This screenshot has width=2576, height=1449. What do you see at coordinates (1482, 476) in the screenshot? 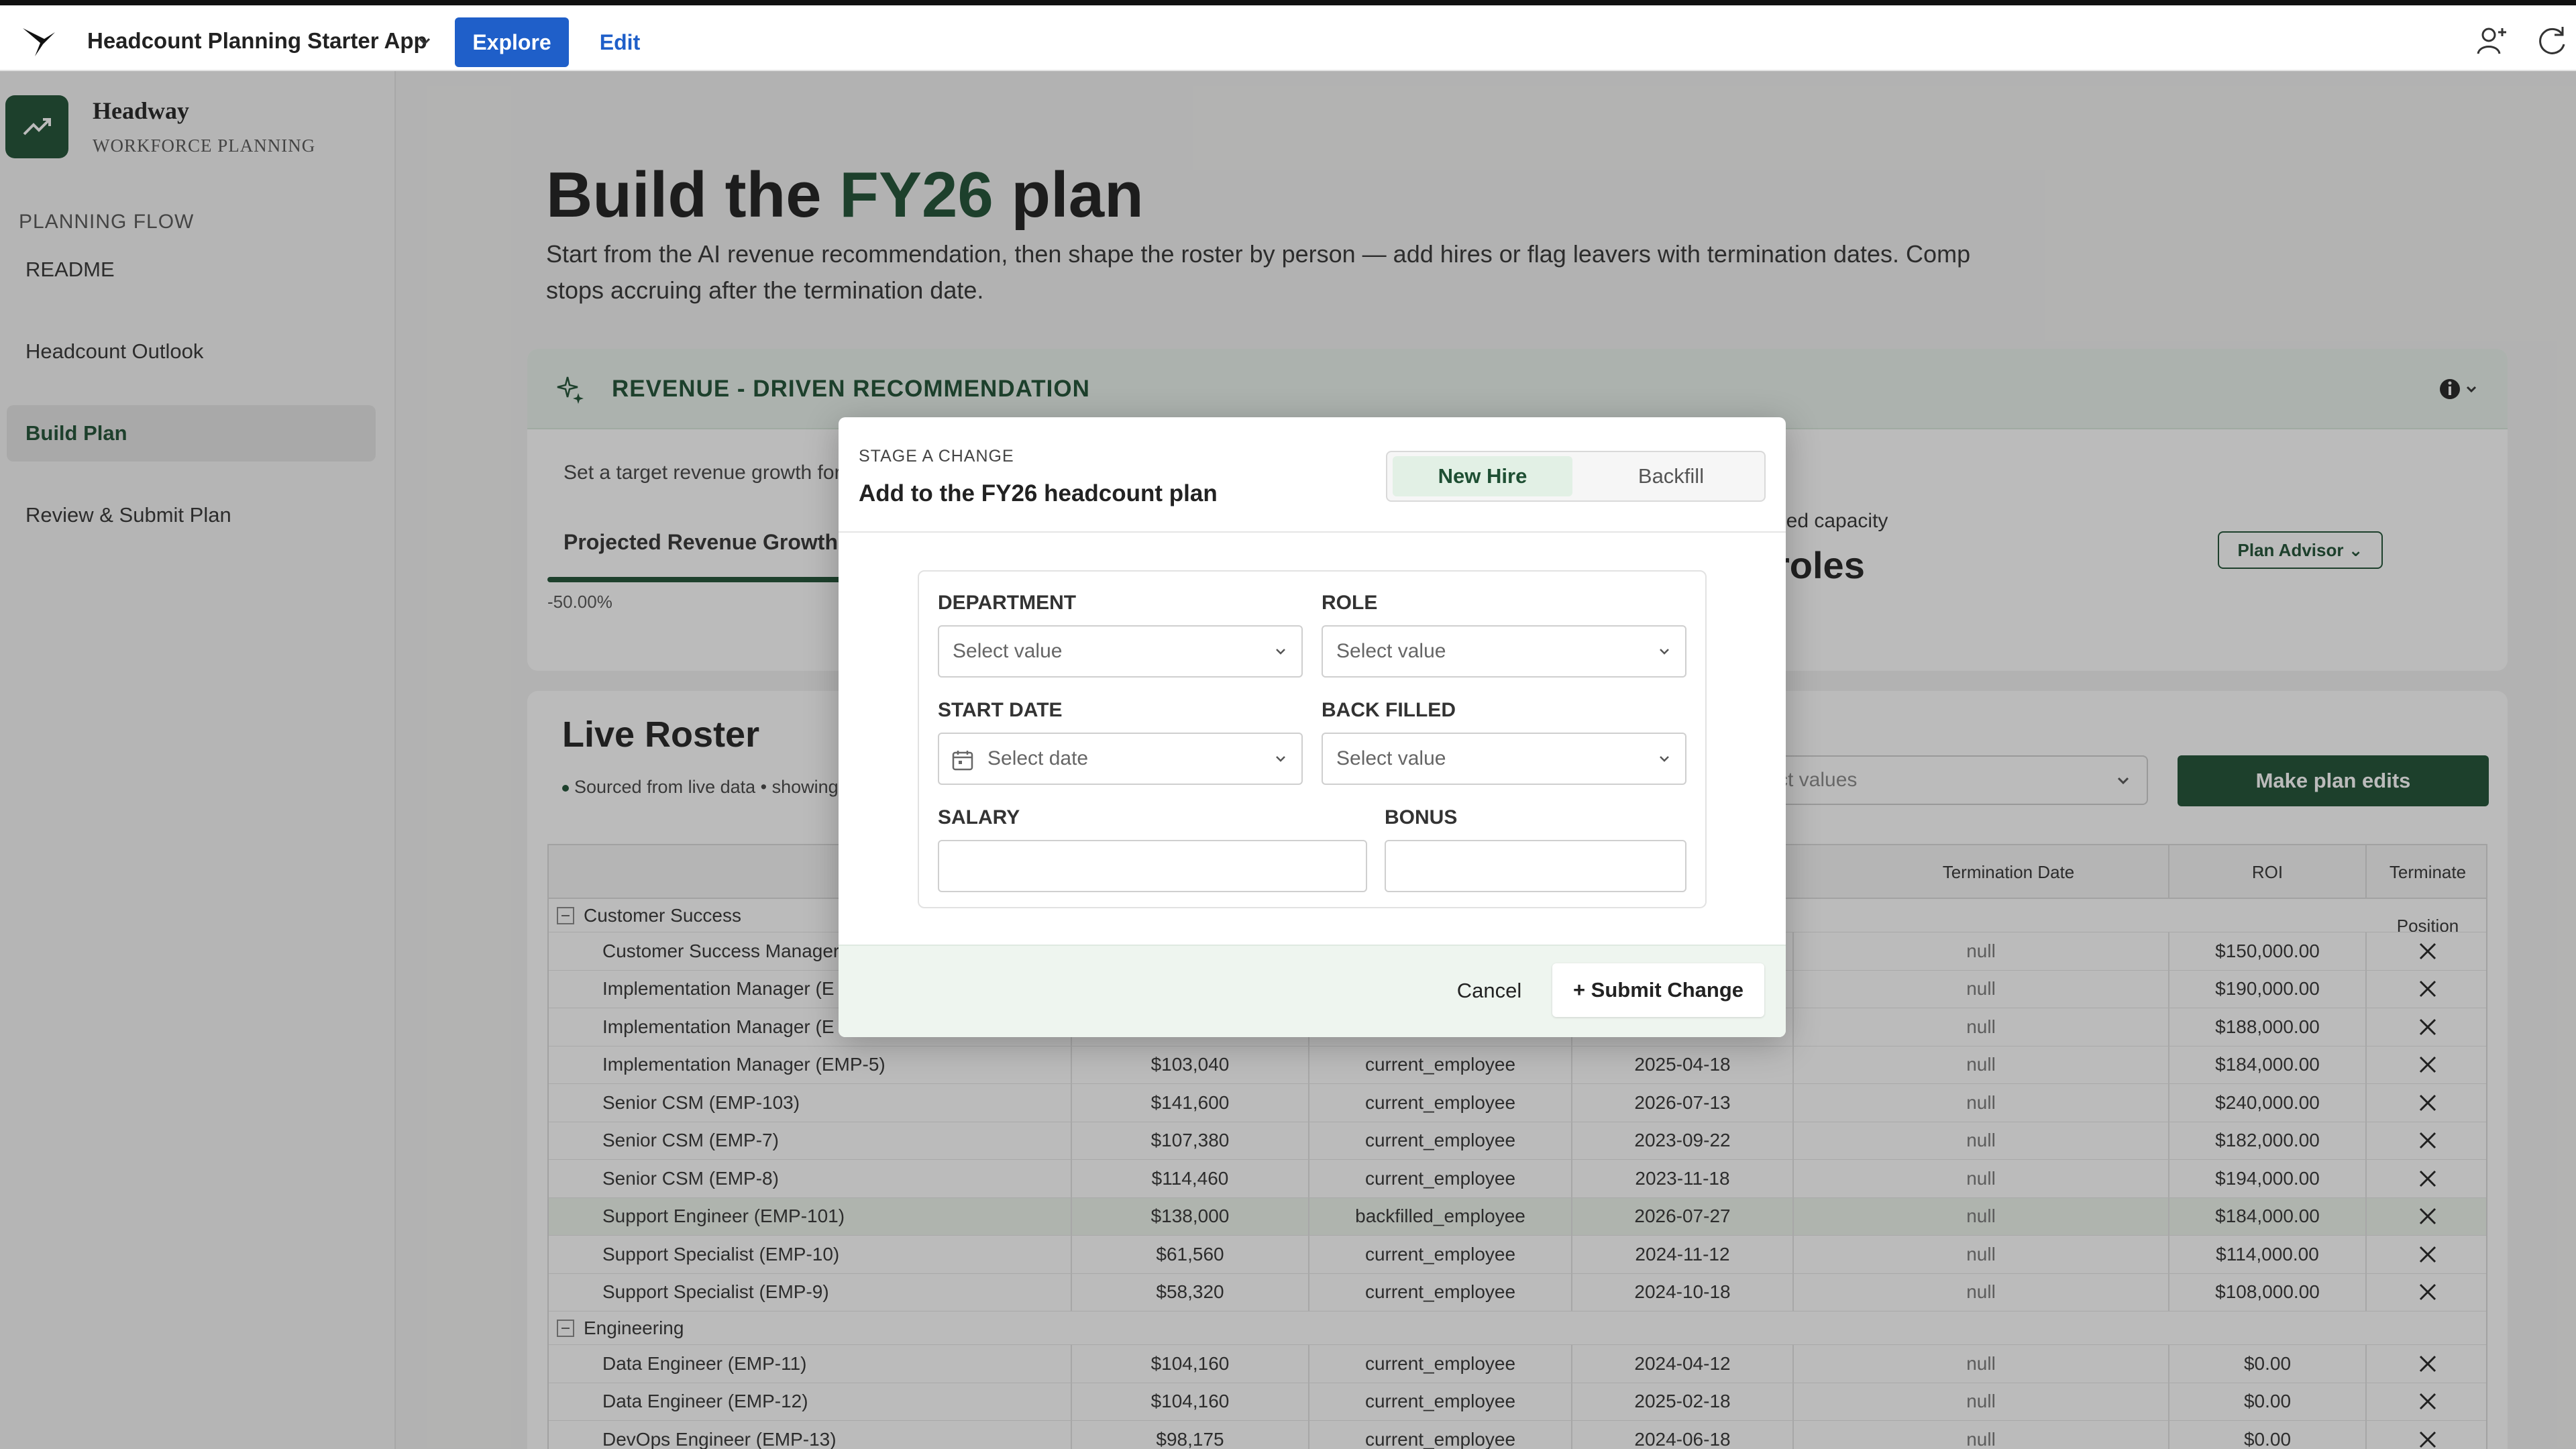
I see `new-hire-option: New Hire` at bounding box center [1482, 476].